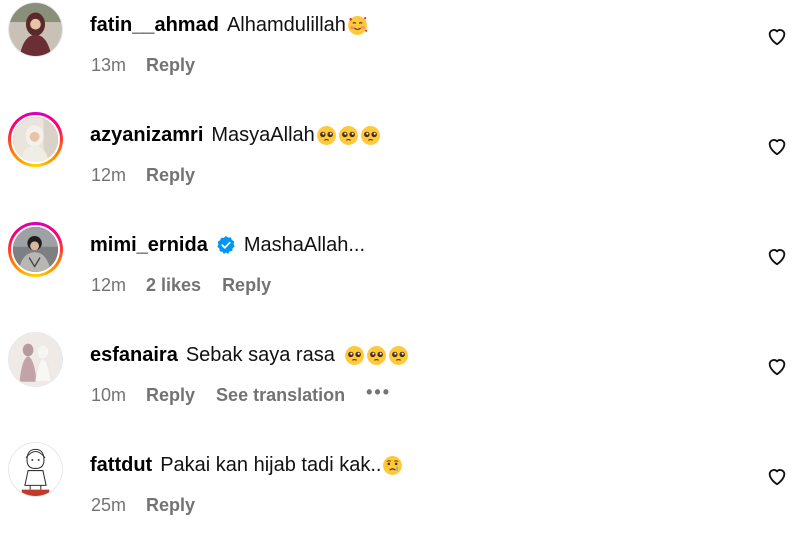 This screenshot has height=540, width=800. I want to click on username: mimi_ernida, so click(149, 245).